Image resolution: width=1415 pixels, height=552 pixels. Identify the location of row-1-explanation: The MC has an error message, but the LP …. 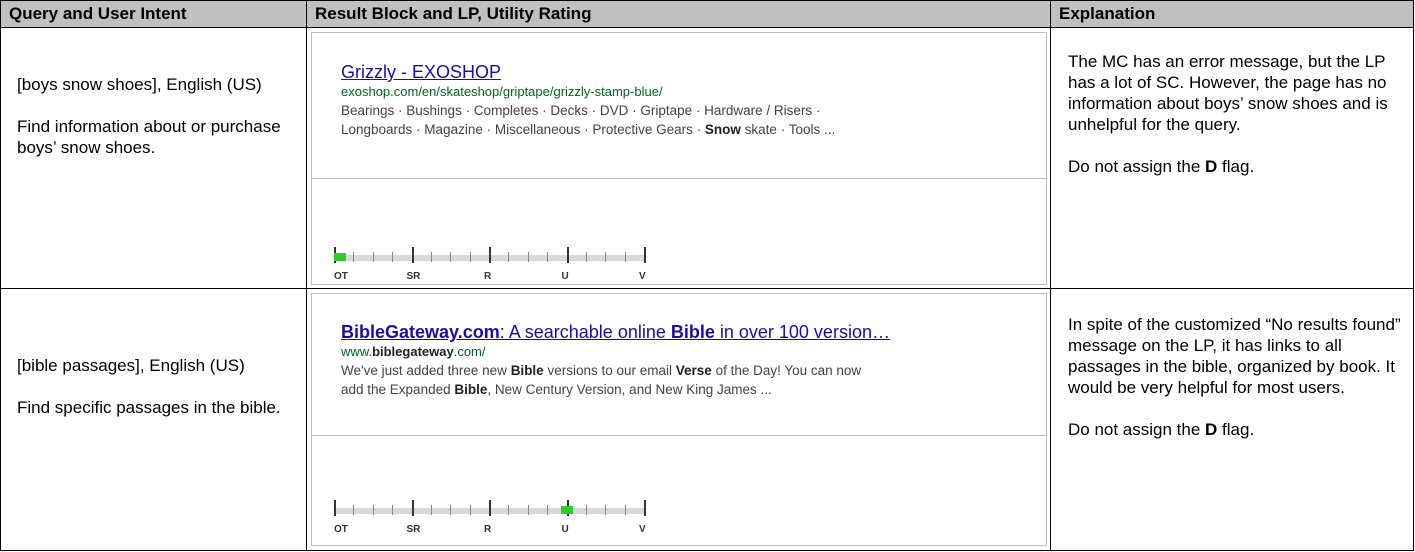
(1228, 93).